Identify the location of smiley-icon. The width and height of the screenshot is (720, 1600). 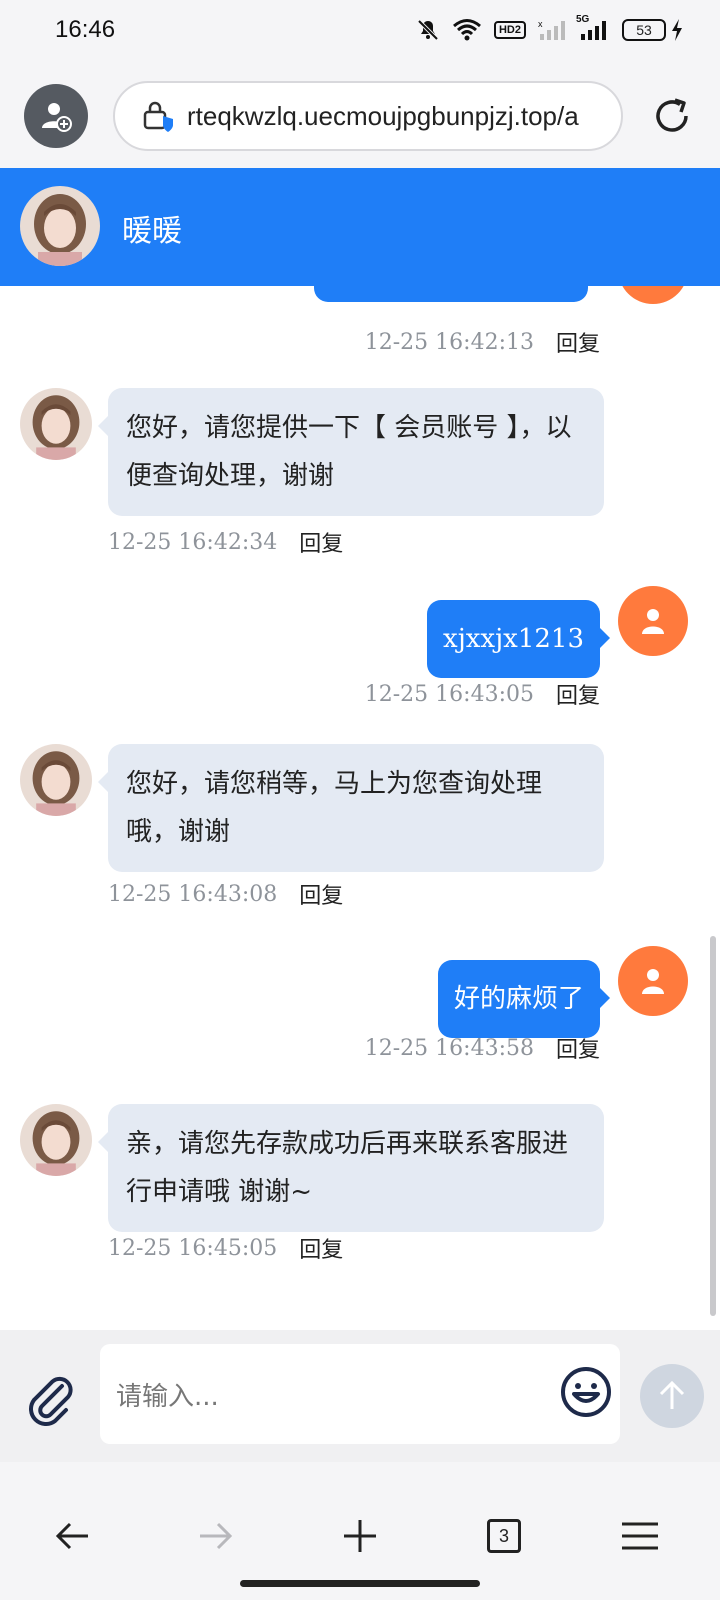
(586, 1392).